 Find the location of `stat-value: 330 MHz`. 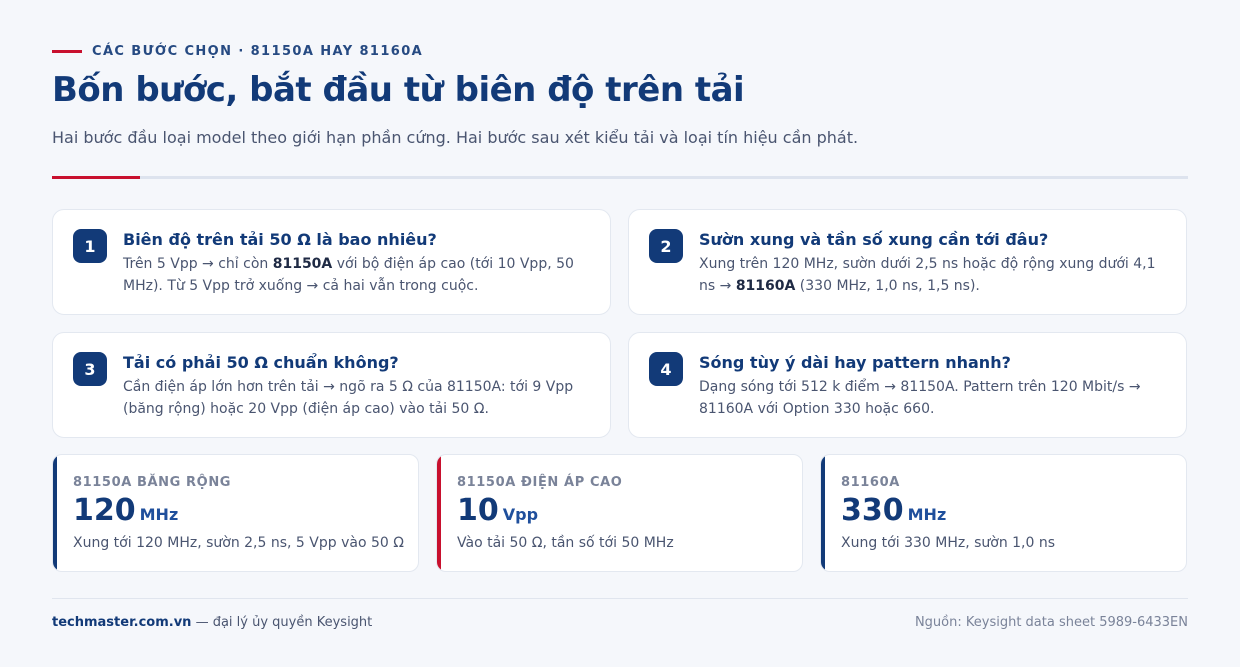

stat-value: 330 MHz is located at coordinates (893, 510).